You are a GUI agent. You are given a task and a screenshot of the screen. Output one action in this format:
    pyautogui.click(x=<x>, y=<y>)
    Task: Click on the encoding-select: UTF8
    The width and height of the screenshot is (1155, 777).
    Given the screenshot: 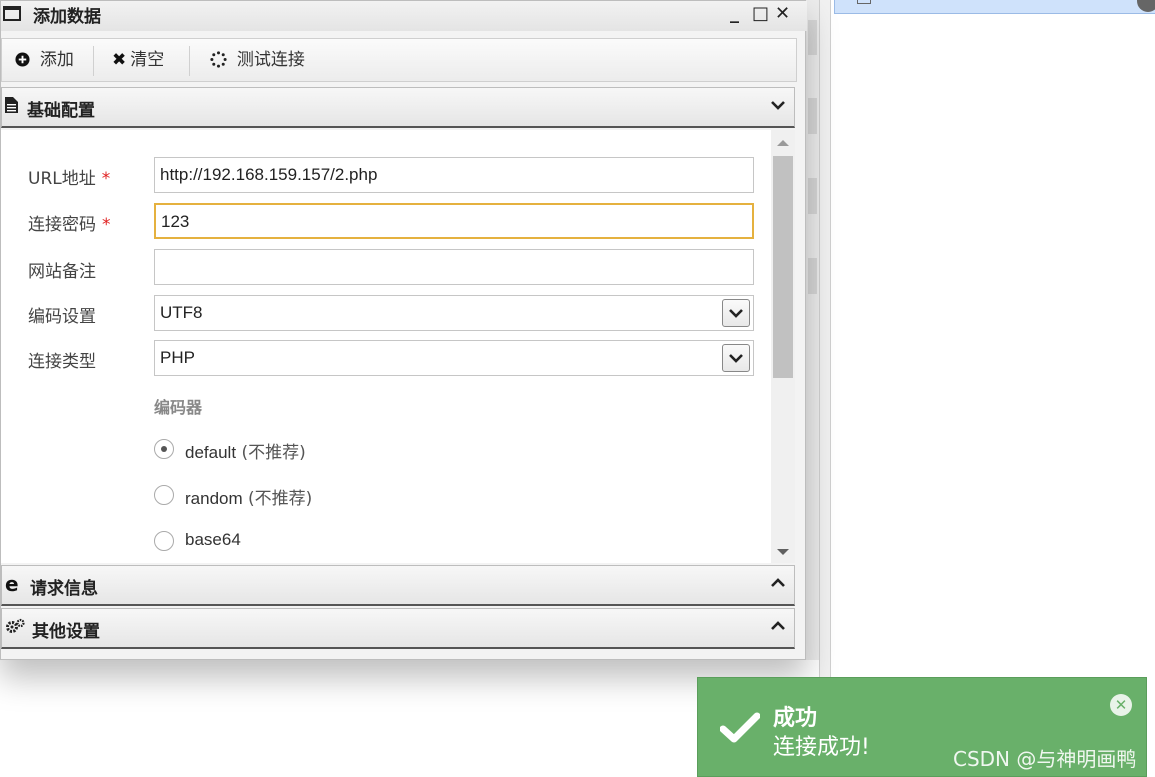 What is the action you would take?
    pyautogui.click(x=454, y=313)
    